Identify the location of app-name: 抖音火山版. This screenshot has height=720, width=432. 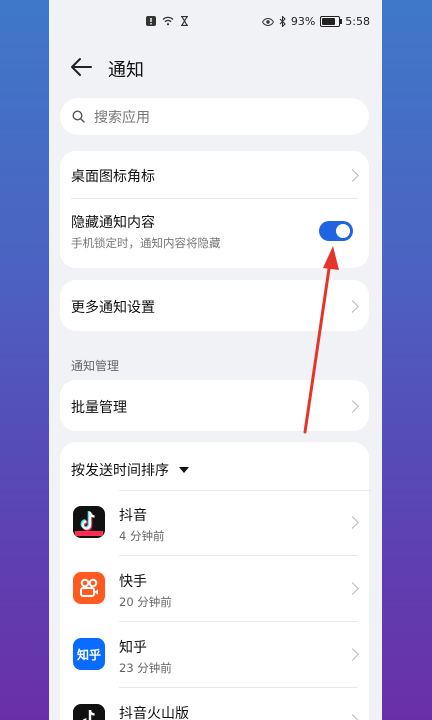
(154, 713).